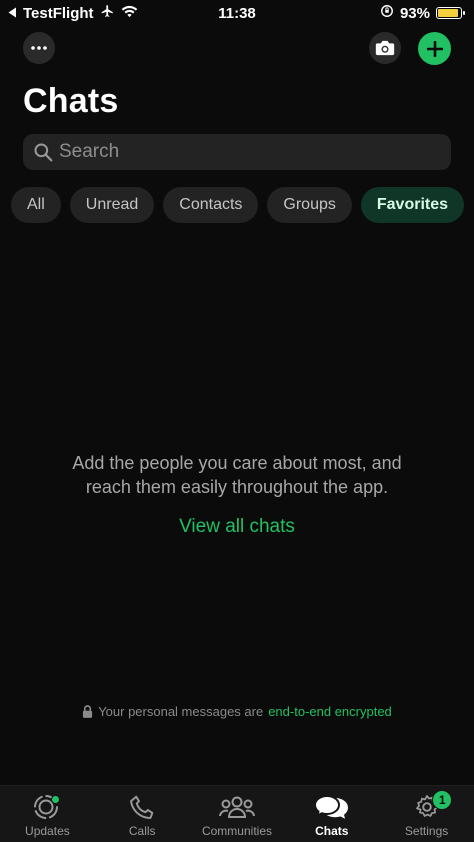 The image size is (474, 842). I want to click on more-options-button, so click(39, 48).